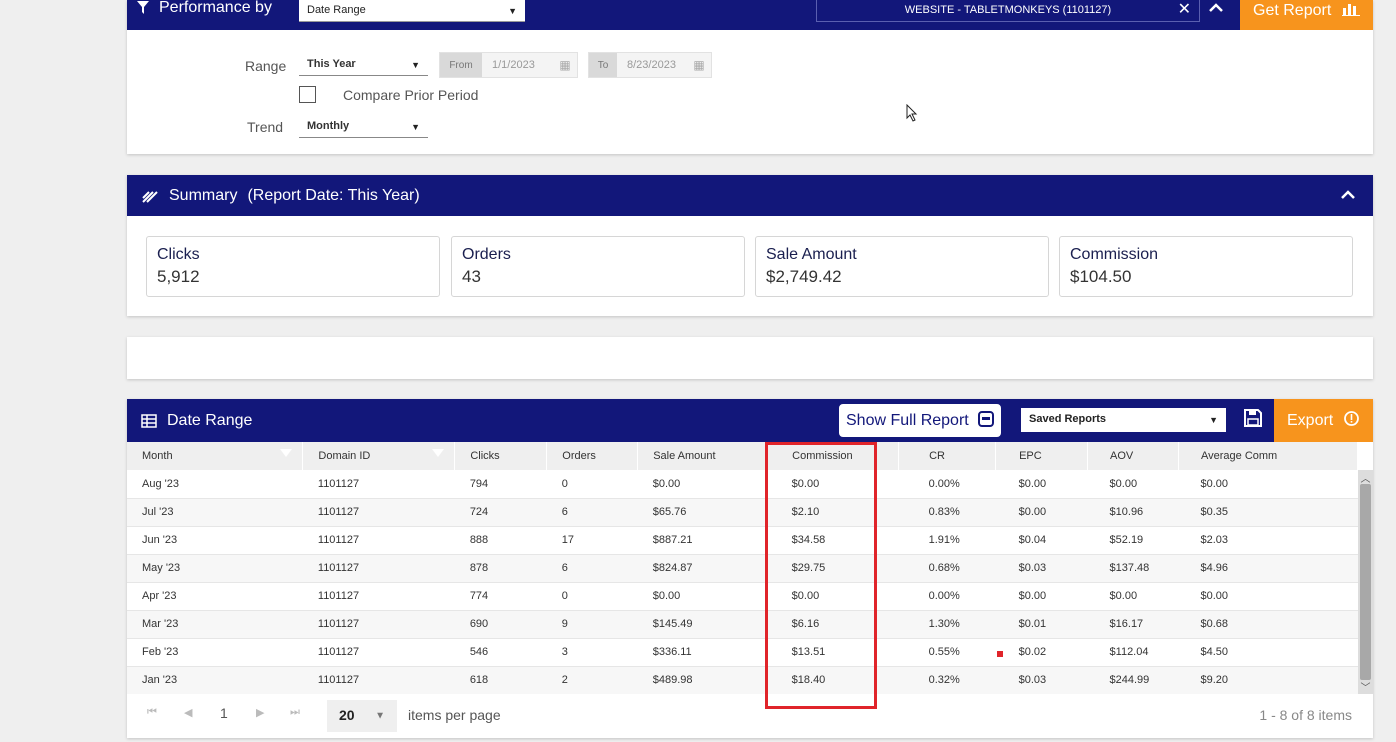 Image resolution: width=1396 pixels, height=742 pixels. What do you see at coordinates (363, 127) in the screenshot?
I see `trend-select: Monthly ▼` at bounding box center [363, 127].